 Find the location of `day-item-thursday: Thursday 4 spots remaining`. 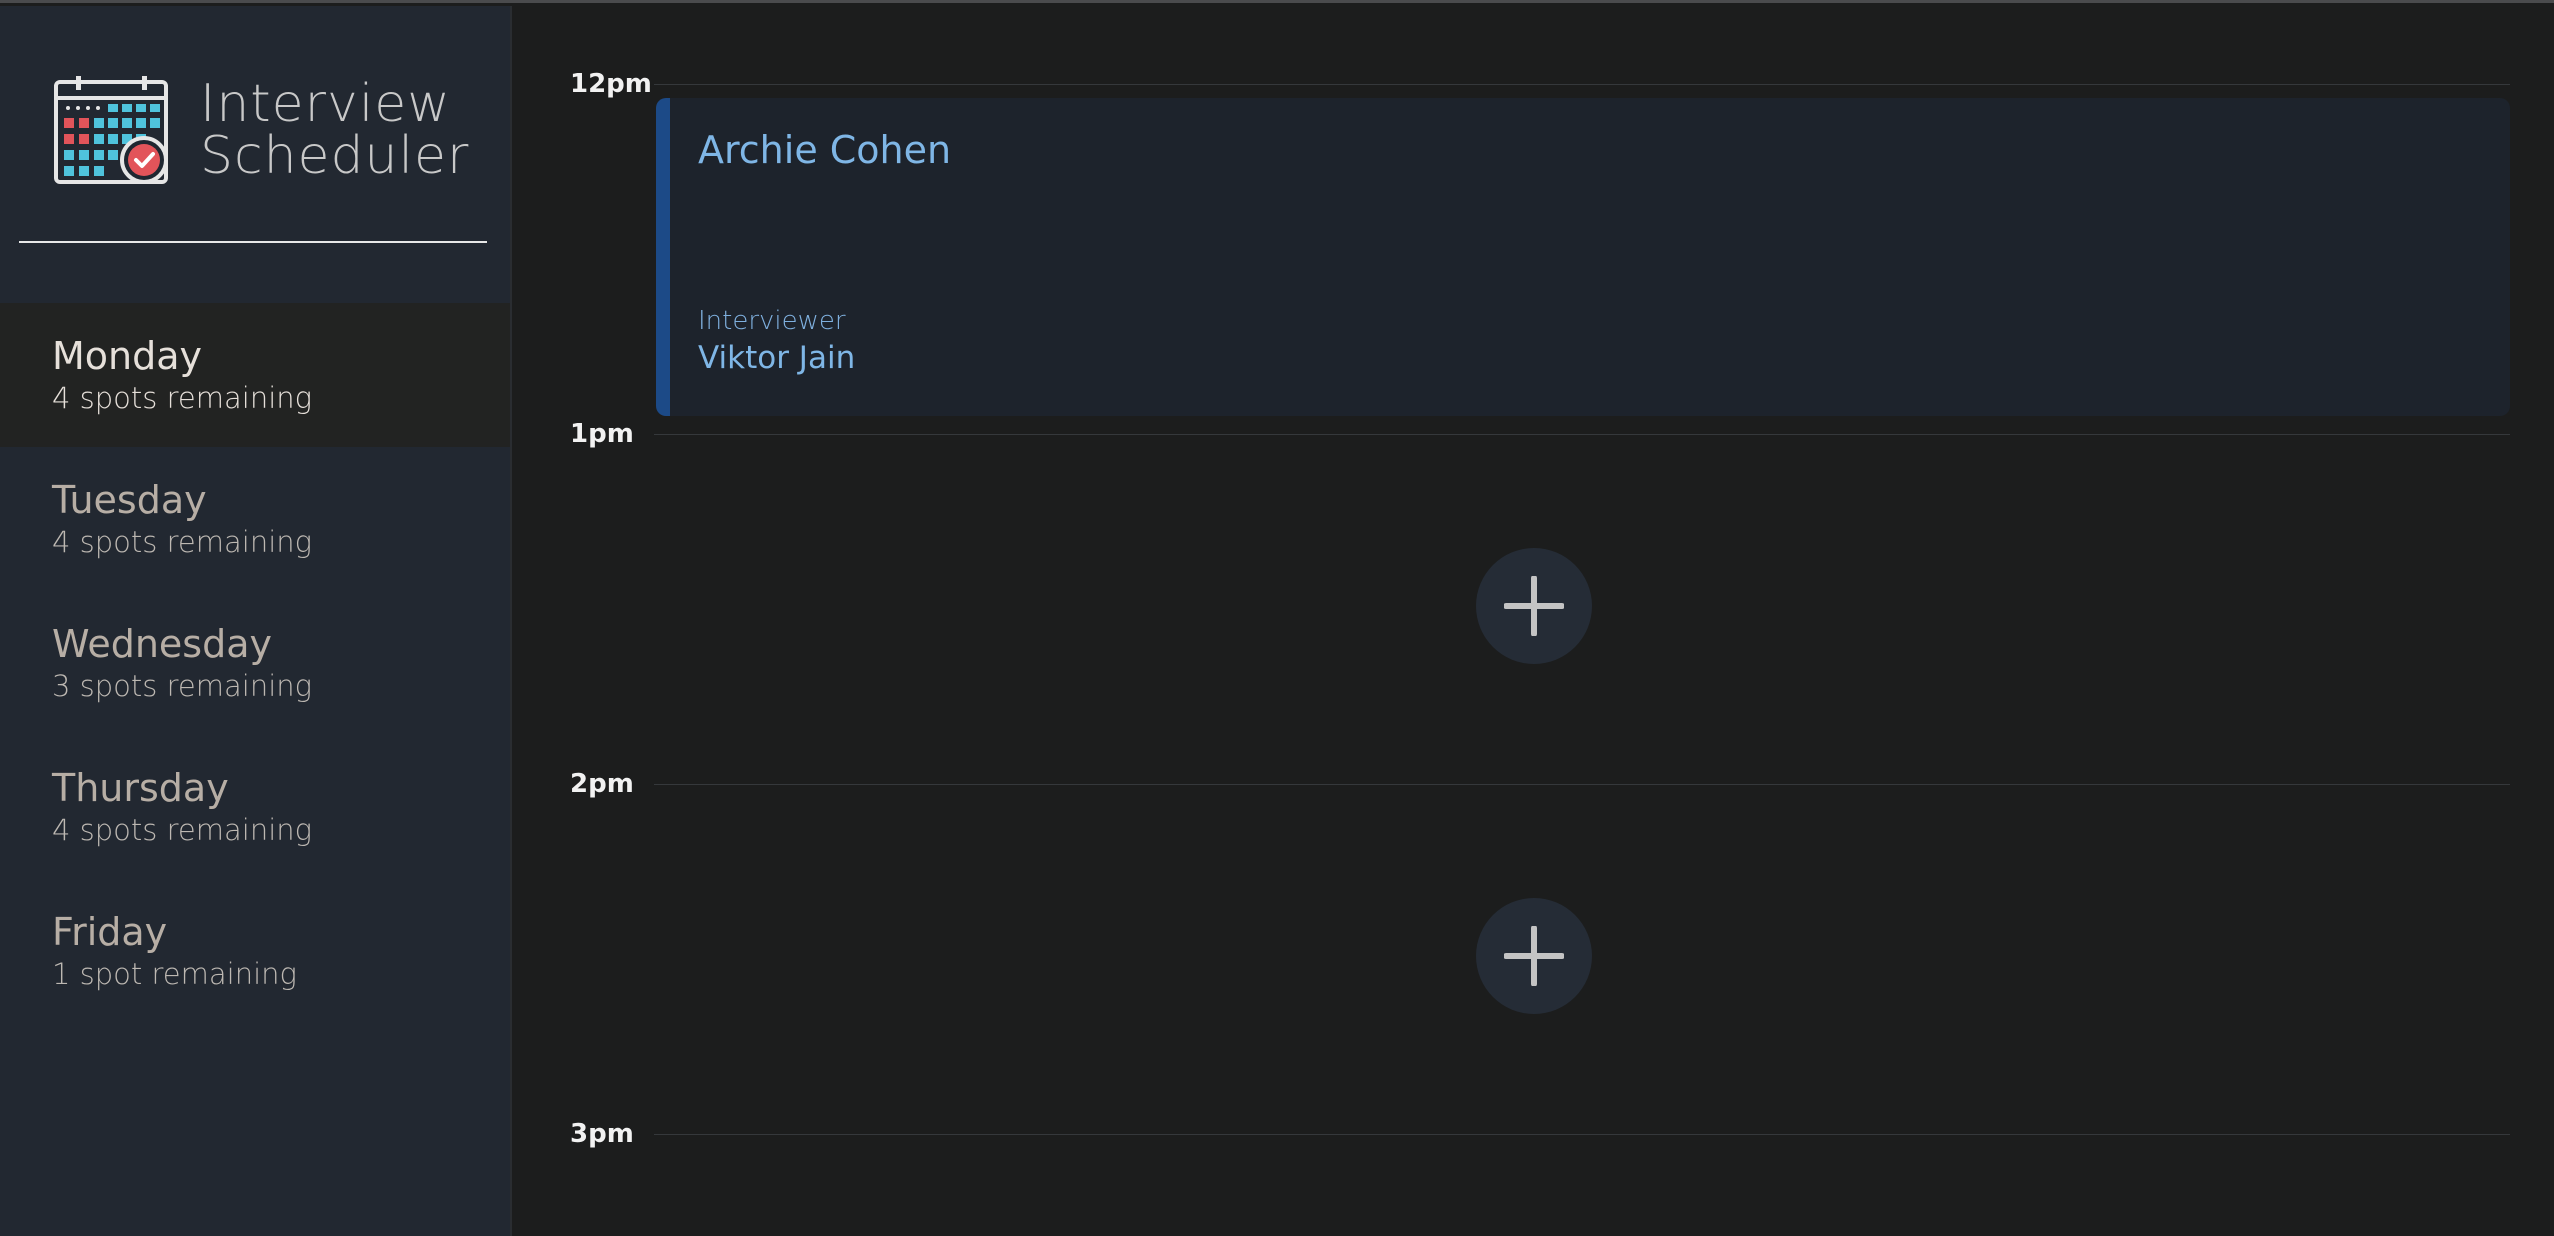

day-item-thursday: Thursday 4 spots remaining is located at coordinates (255, 807).